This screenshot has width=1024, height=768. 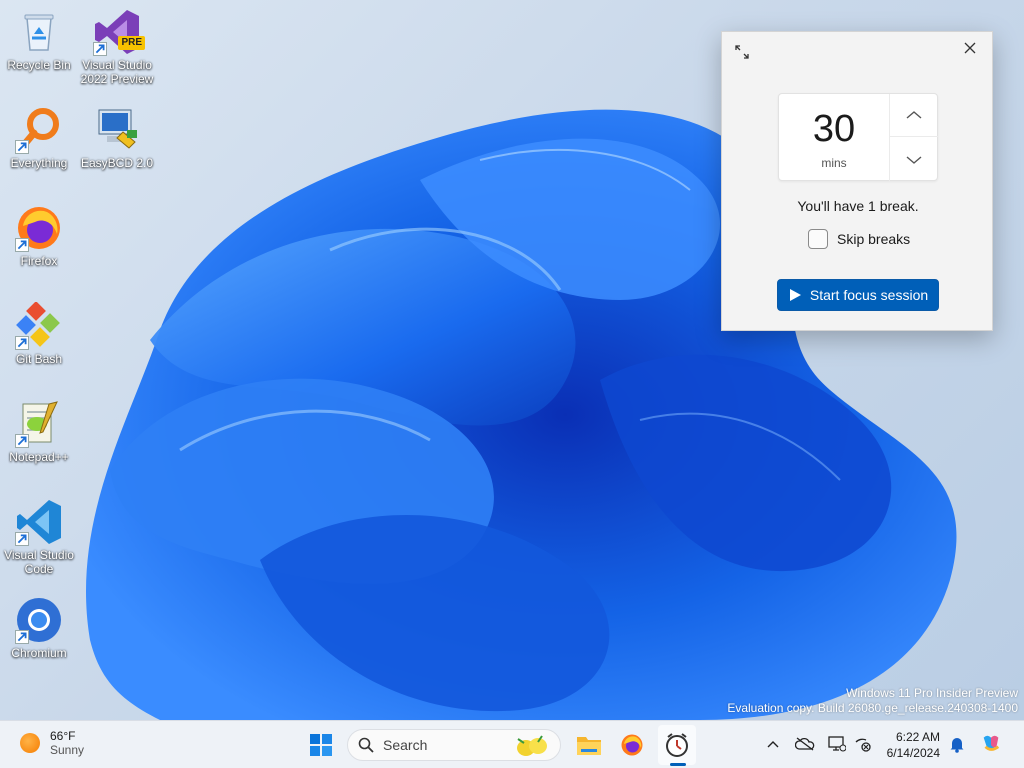 What do you see at coordinates (869, 295) in the screenshot?
I see `start-focus-session-label: Start focus session` at bounding box center [869, 295].